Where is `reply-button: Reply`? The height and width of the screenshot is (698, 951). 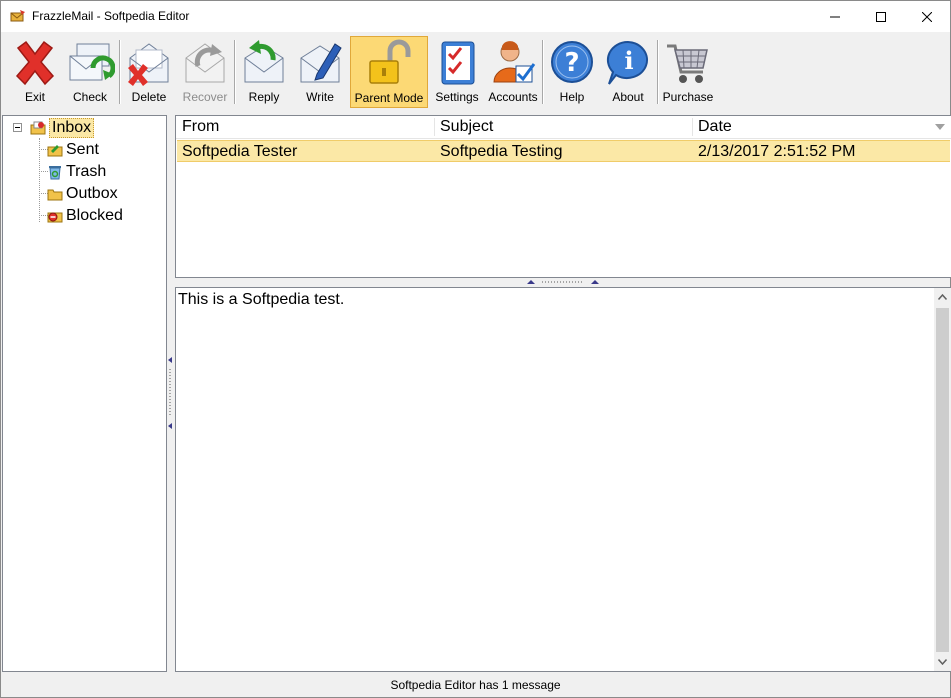
reply-button: Reply is located at coordinates (264, 71).